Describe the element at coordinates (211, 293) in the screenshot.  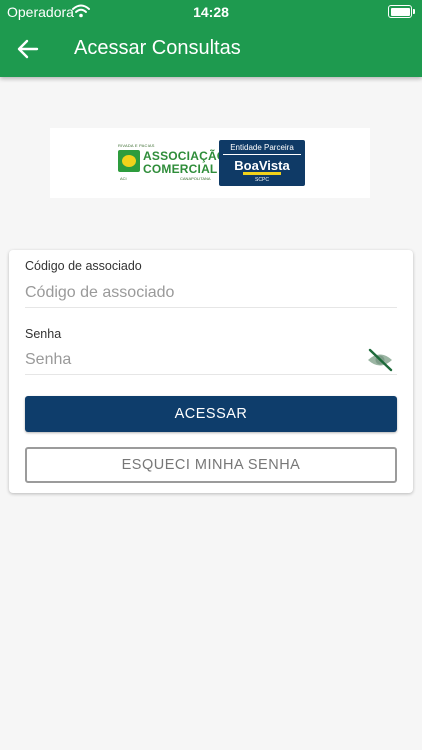
I see `code-input` at that location.